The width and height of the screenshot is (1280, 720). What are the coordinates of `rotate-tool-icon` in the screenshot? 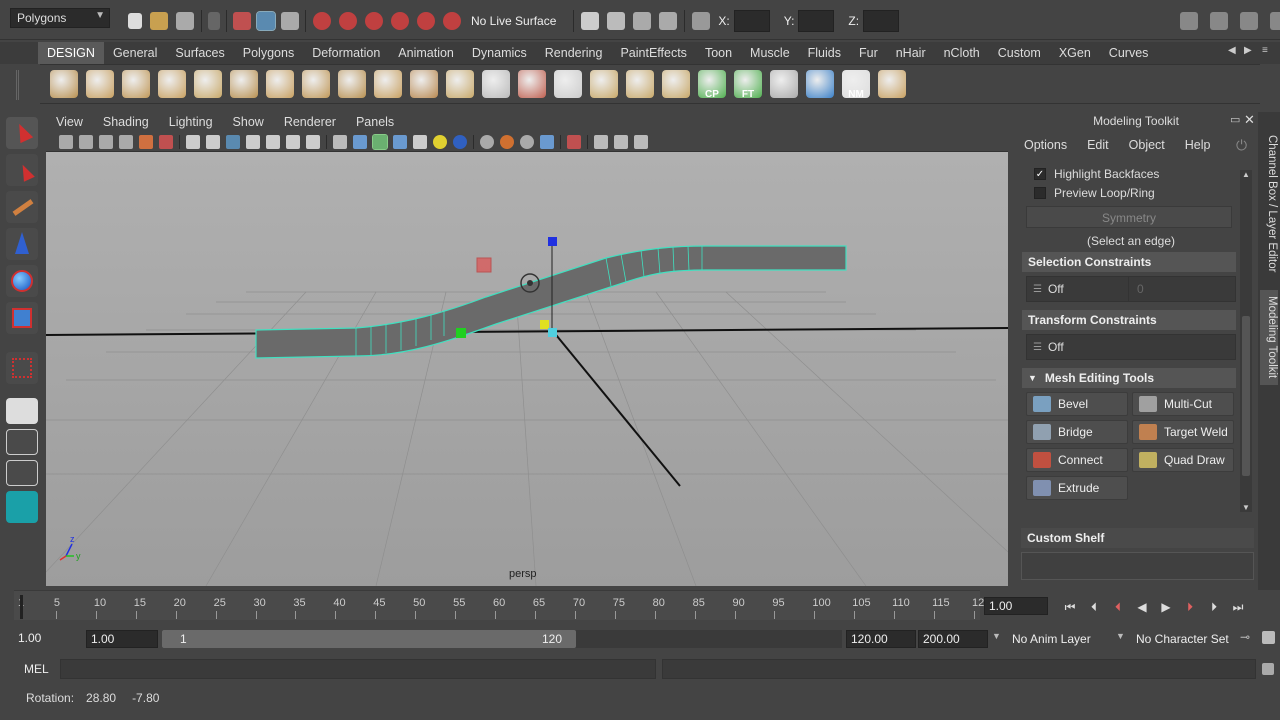 It's located at (22, 281).